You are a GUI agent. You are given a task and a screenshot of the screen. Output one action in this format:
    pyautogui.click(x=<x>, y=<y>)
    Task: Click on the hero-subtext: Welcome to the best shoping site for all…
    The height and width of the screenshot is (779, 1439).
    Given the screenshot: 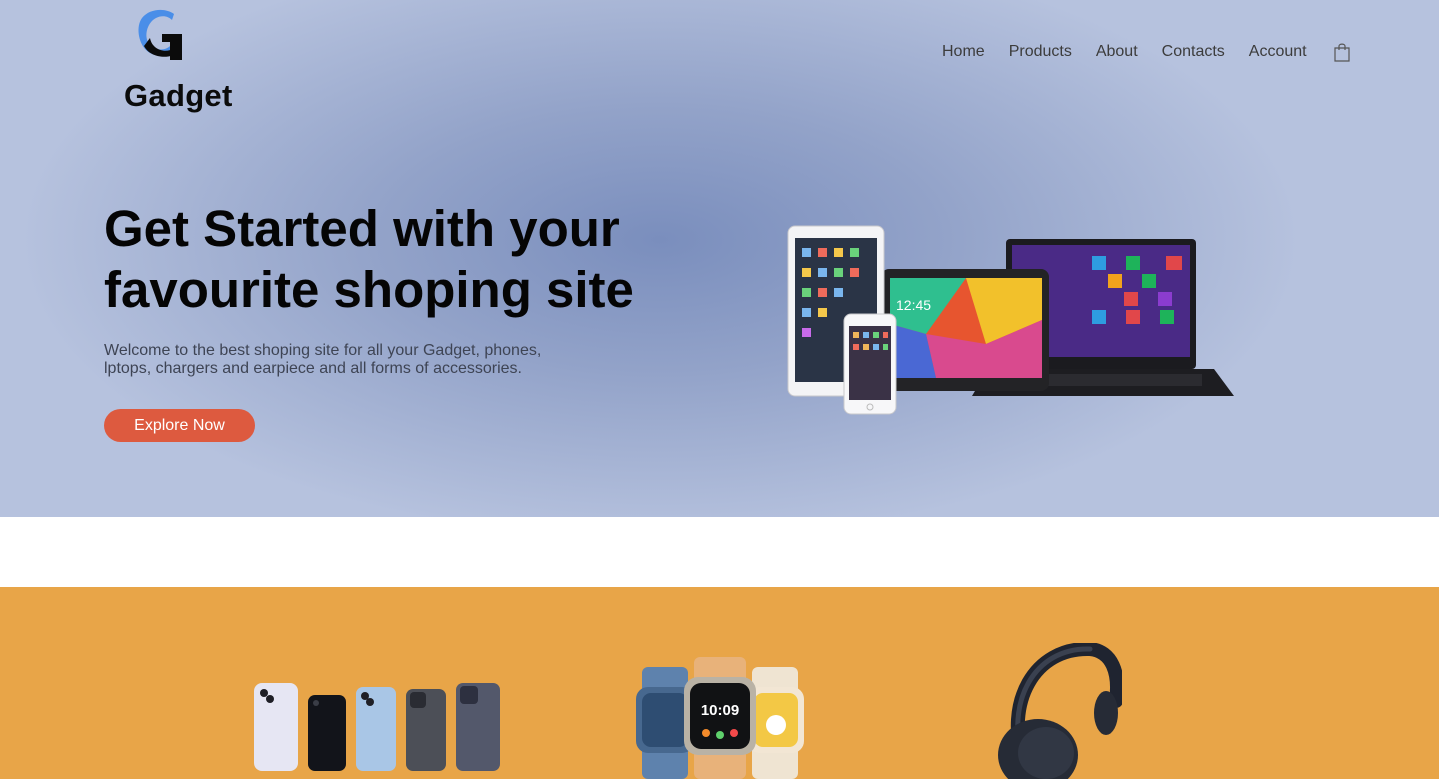 What is the action you would take?
    pyautogui.click(x=334, y=360)
    